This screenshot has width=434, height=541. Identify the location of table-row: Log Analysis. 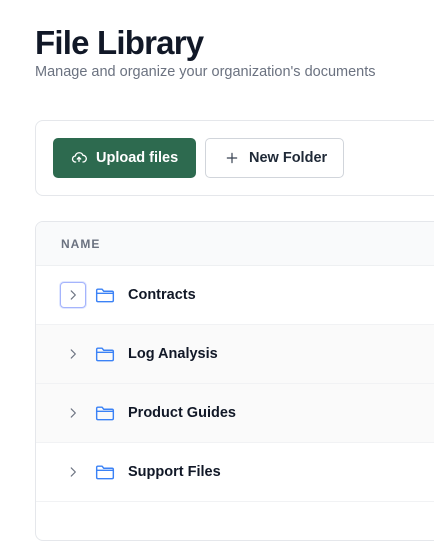
(235, 354).